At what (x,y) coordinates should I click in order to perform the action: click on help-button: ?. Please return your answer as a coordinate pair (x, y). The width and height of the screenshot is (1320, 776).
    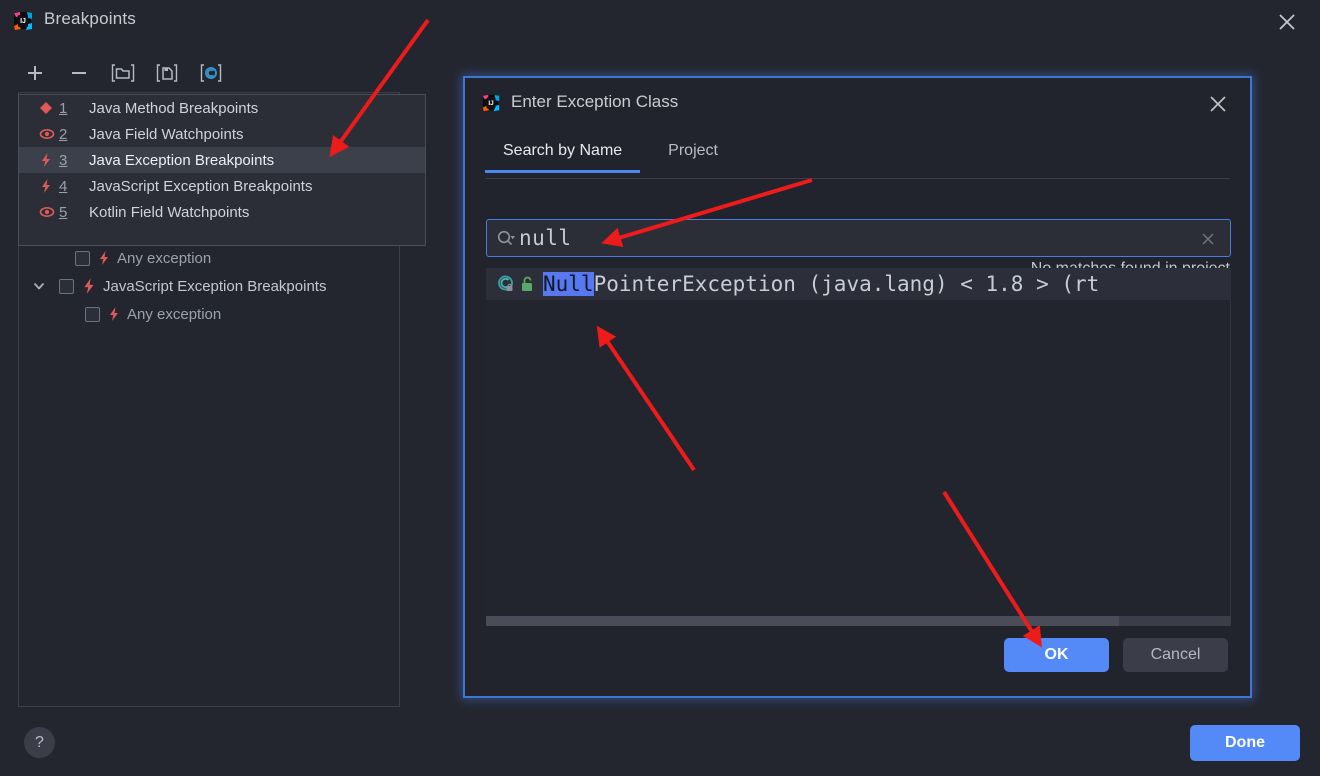
    Looking at the image, I should click on (39, 742).